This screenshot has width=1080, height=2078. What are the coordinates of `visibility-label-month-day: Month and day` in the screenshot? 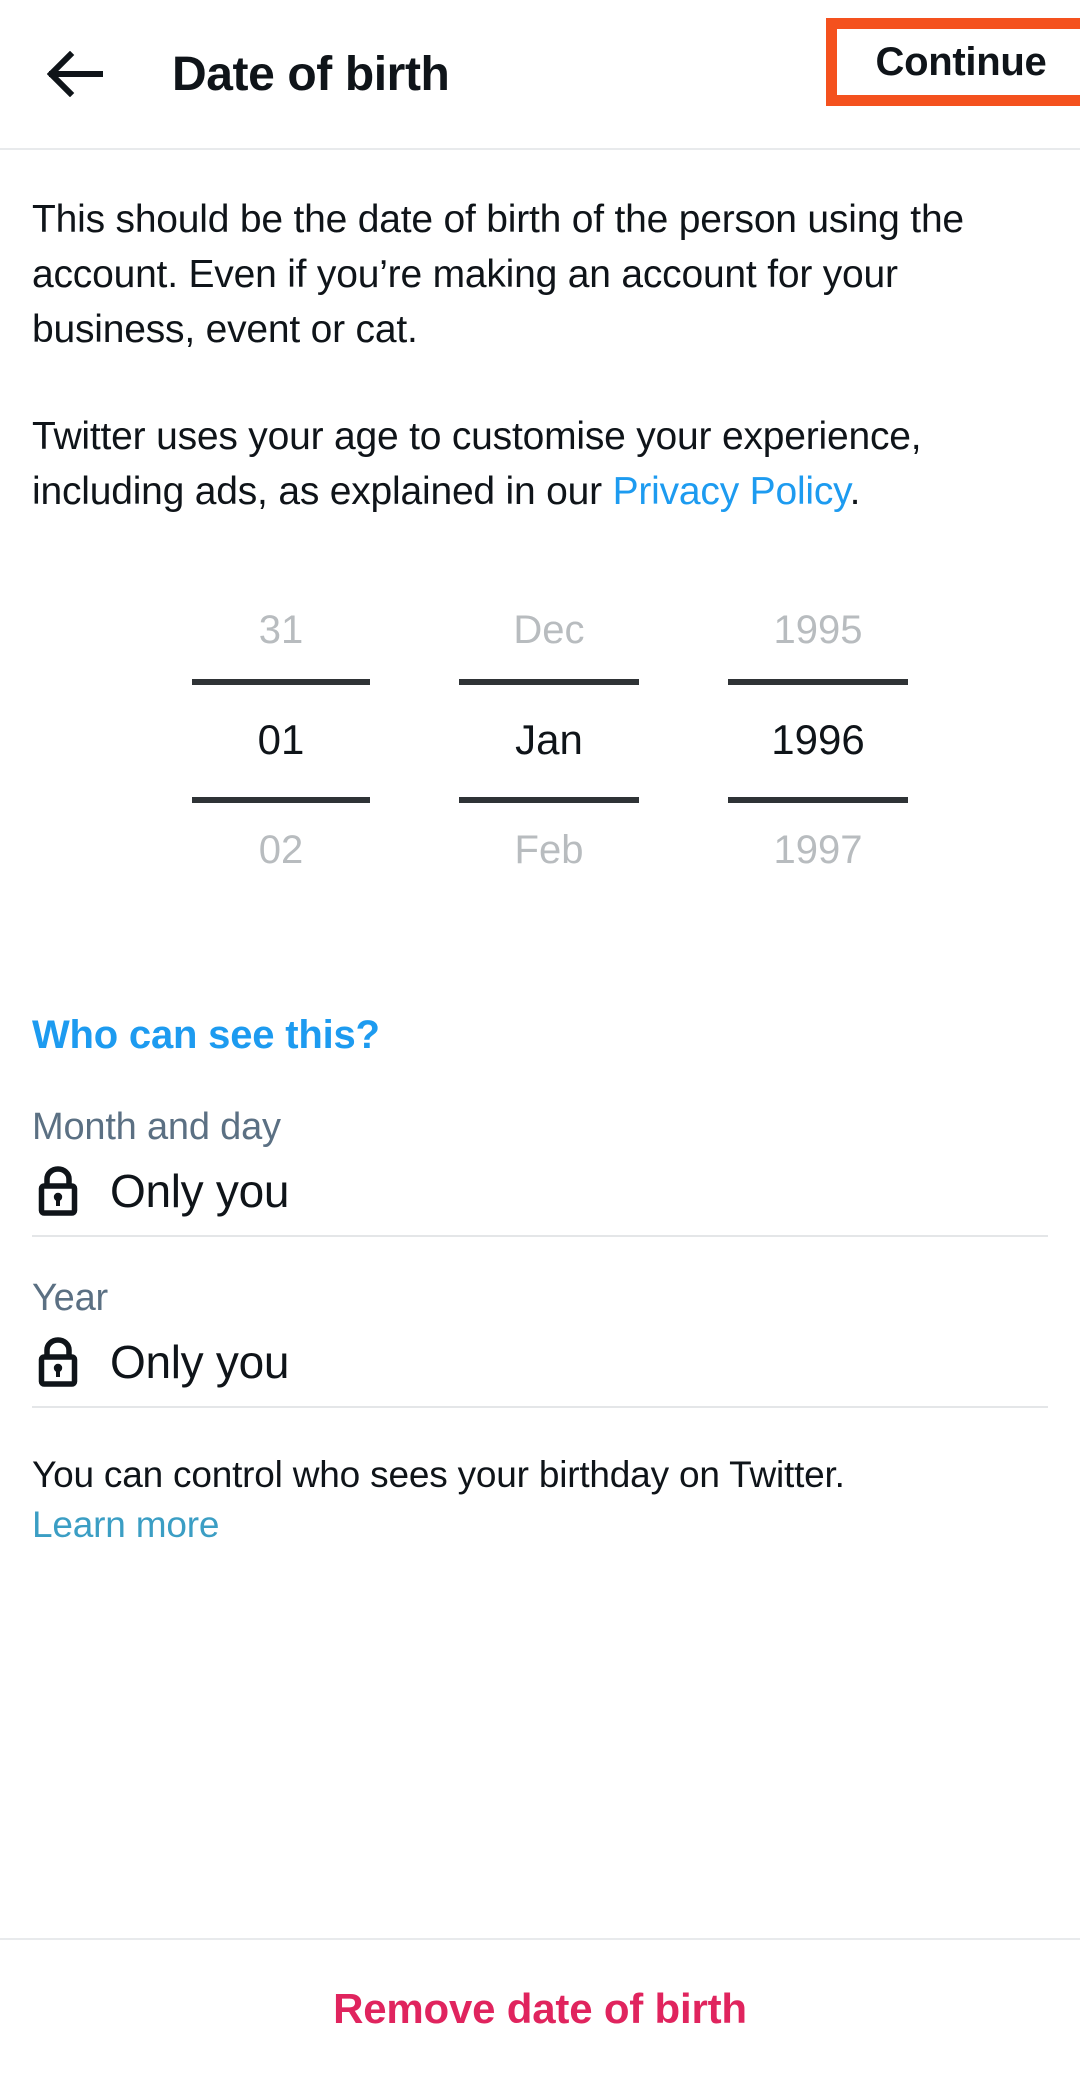 It's located at (156, 1127).